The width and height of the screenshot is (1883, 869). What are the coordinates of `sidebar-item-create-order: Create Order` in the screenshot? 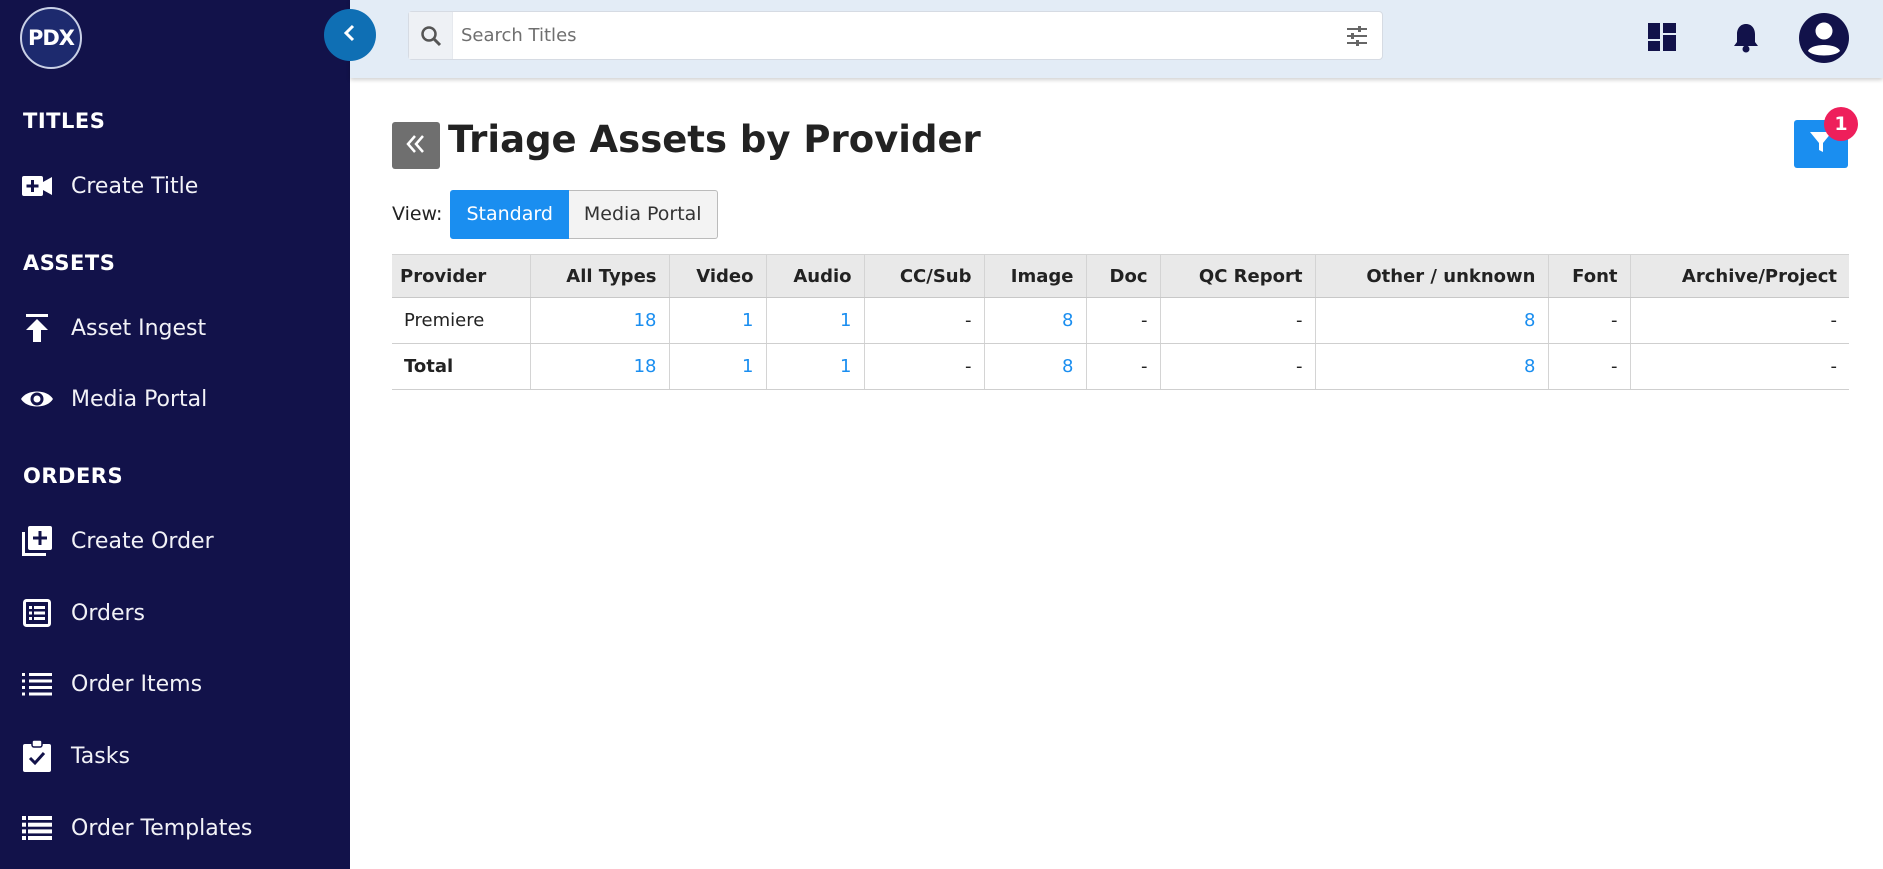 It's located at (175, 541).